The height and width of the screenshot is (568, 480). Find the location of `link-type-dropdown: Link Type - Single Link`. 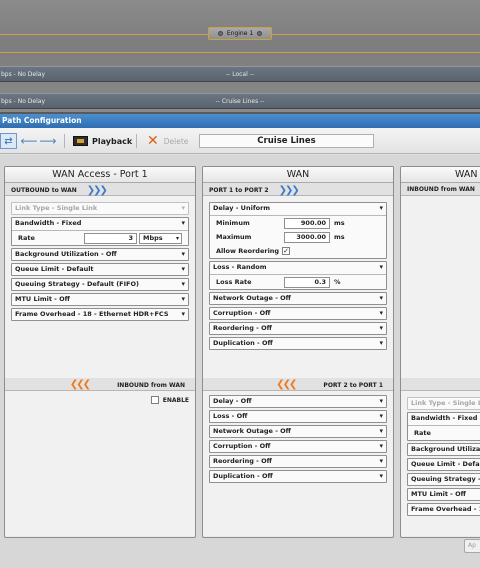

link-type-dropdown: Link Type - Single Link is located at coordinates (100, 208).